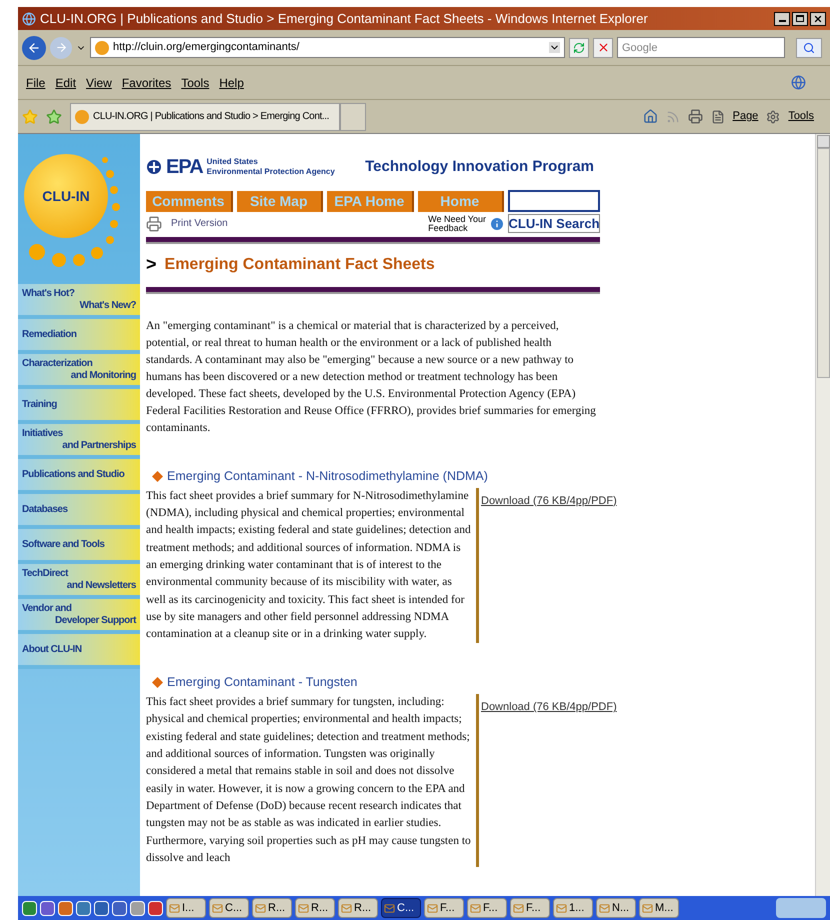  I want to click on minimize-icon, so click(782, 21).